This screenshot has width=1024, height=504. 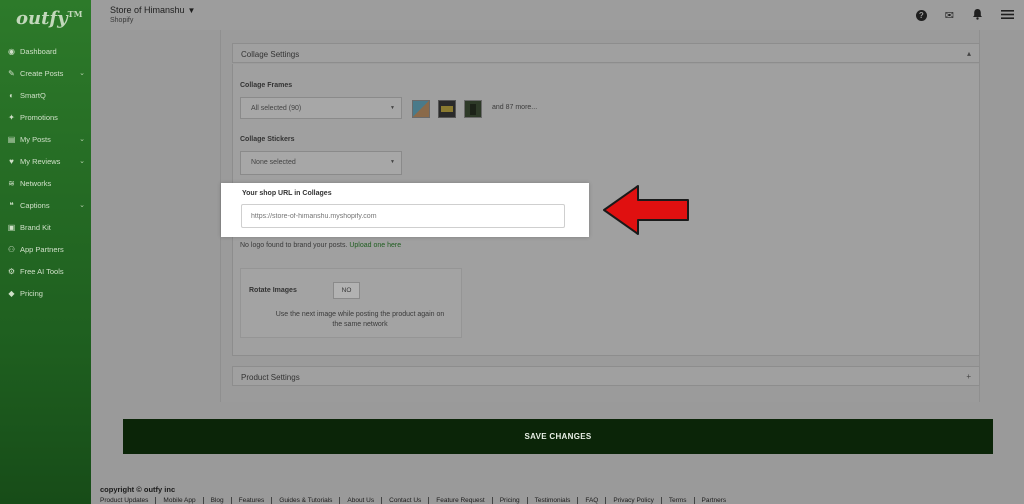 What do you see at coordinates (11, 249) in the screenshot?
I see `partners-icon: ⚇` at bounding box center [11, 249].